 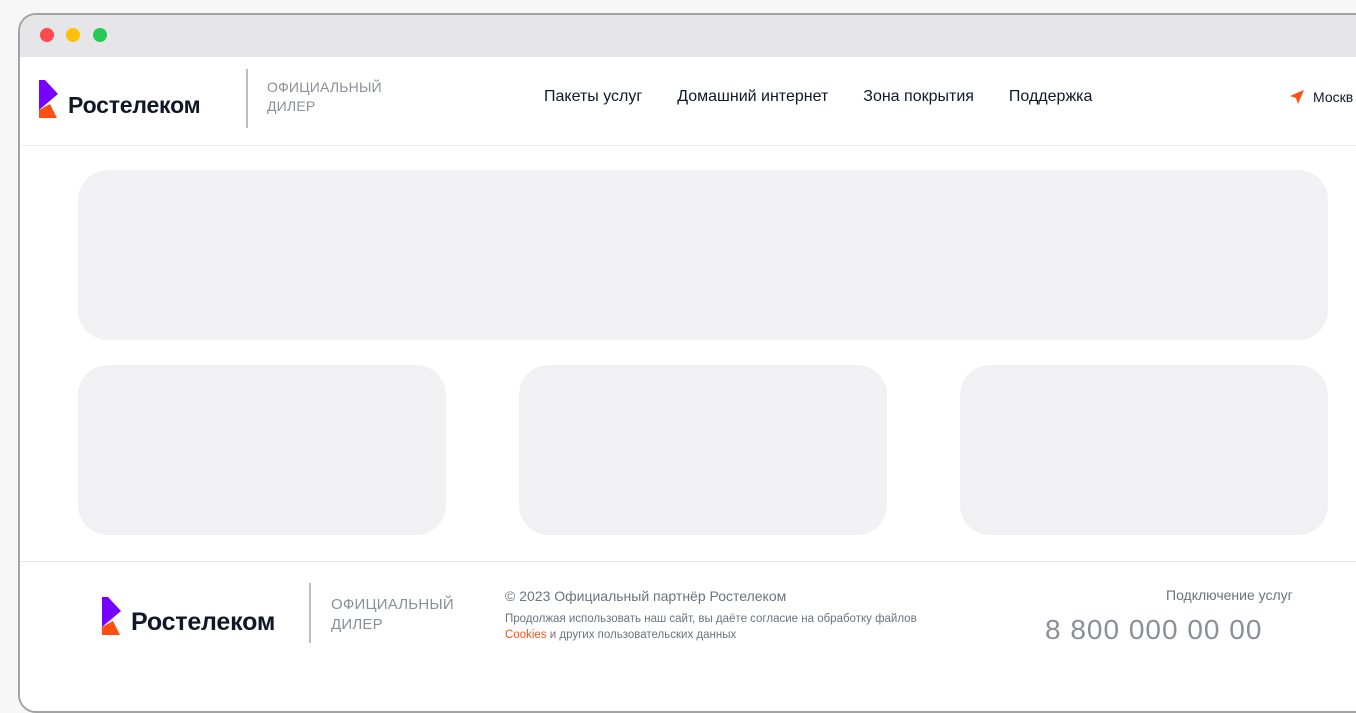 What do you see at coordinates (203, 622) in the screenshot?
I see `footer-brand-name: Ростелеком` at bounding box center [203, 622].